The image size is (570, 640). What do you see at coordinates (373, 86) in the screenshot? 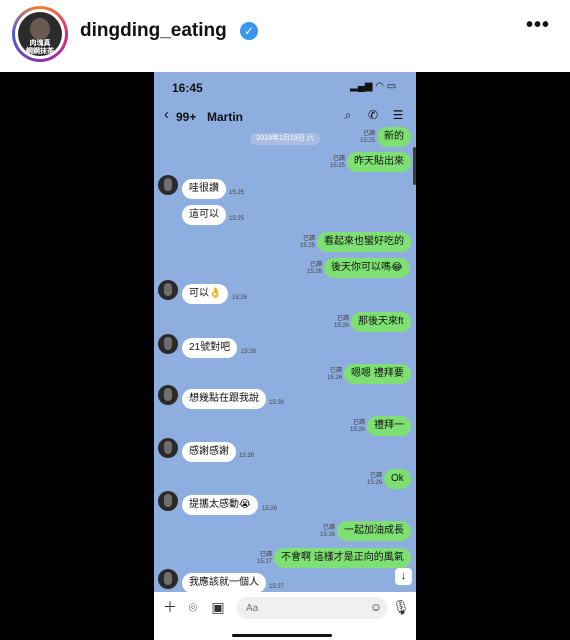
I see `status-icons: ▂▄▆ ◠ ▭` at bounding box center [373, 86].